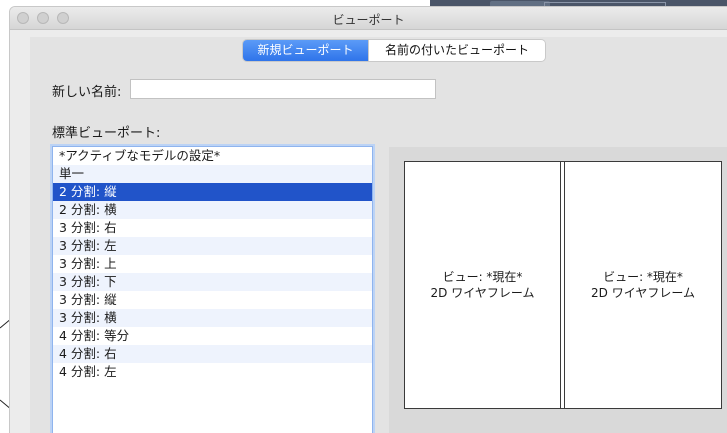 Image resolution: width=727 pixels, height=433 pixels. What do you see at coordinates (643, 285) in the screenshot?
I see `preview-viewport-right: ビュー: *現在* 2D ワイヤフレーム` at bounding box center [643, 285].